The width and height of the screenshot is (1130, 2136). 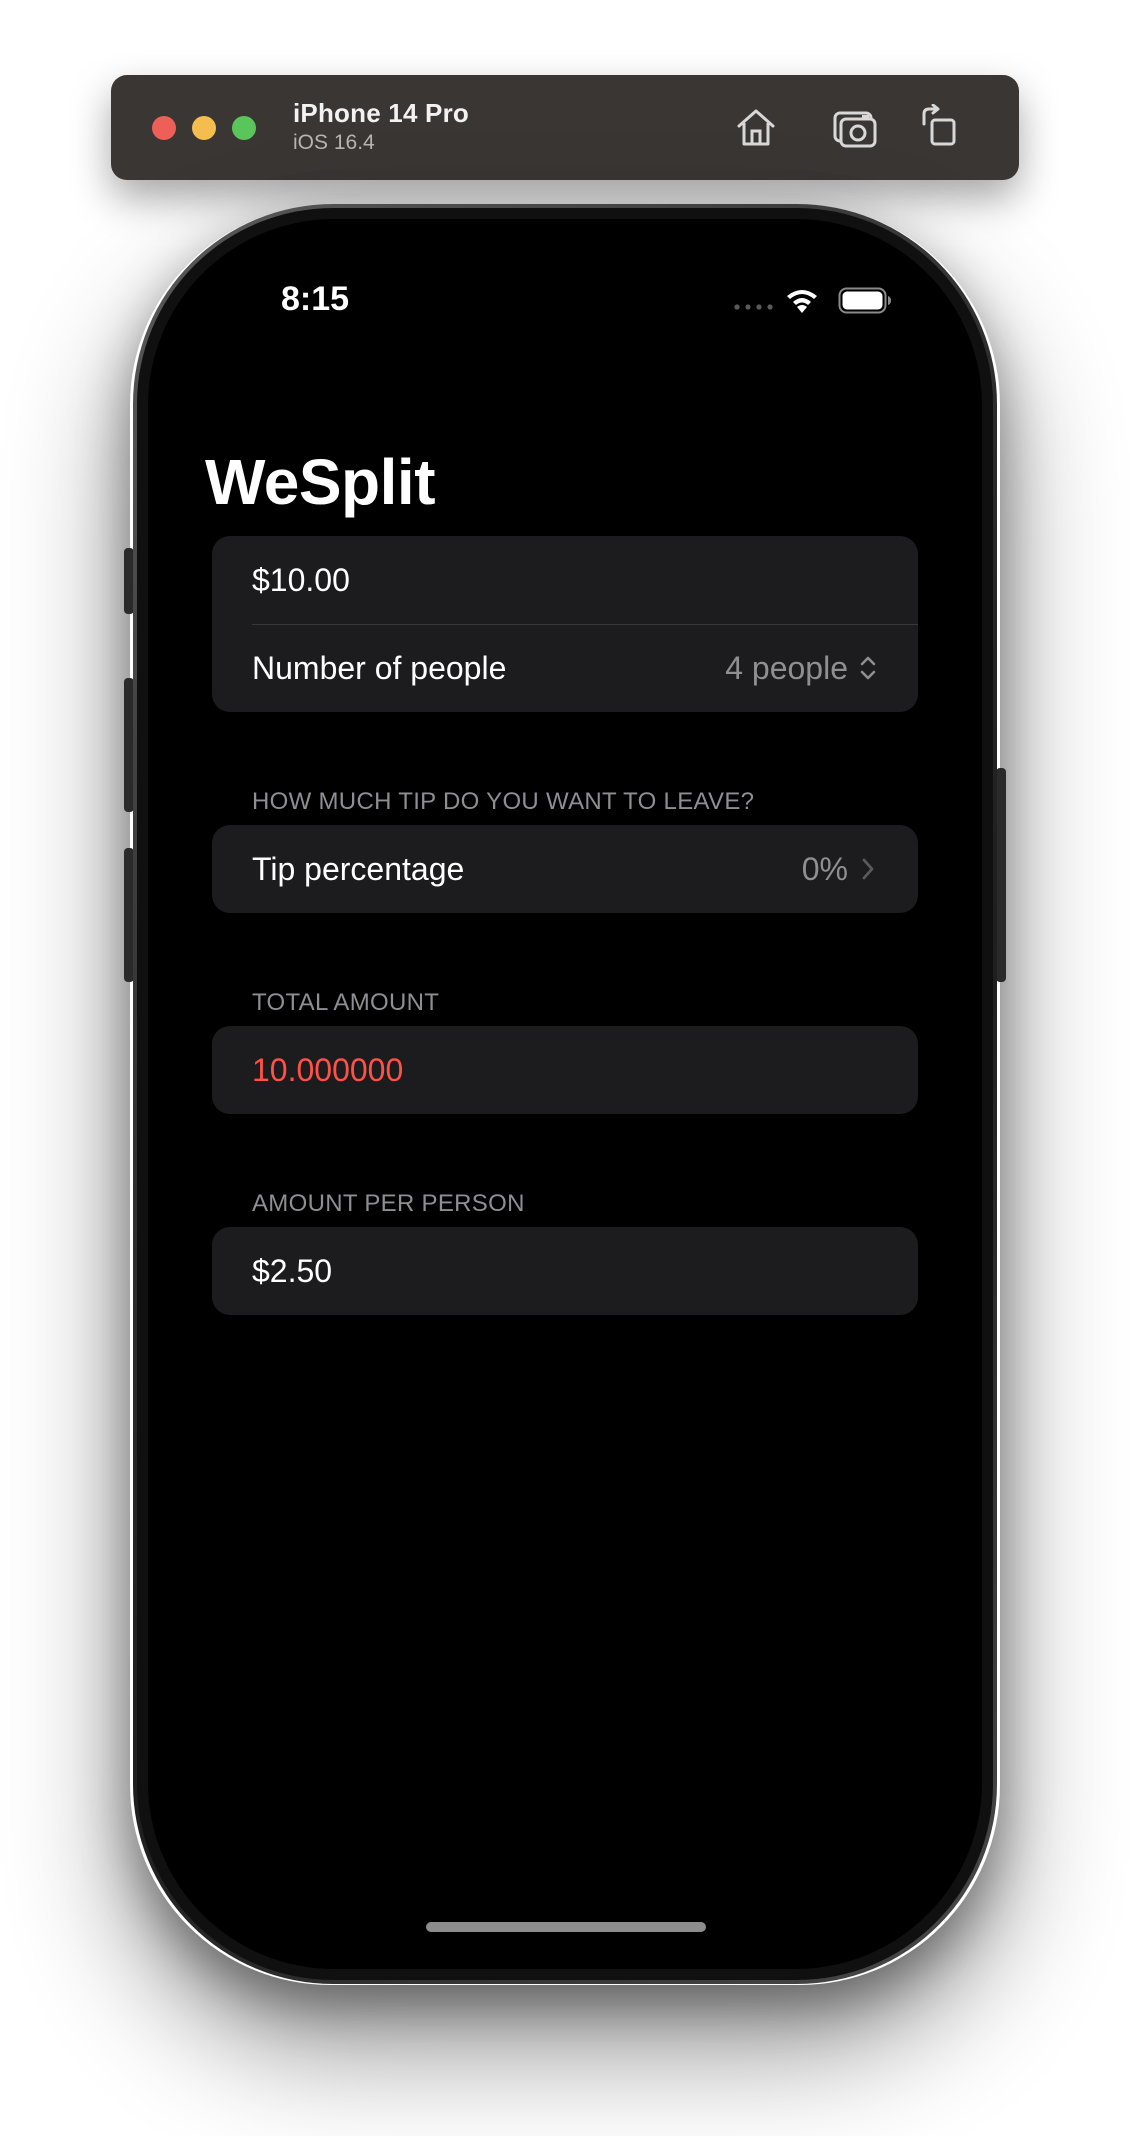 I want to click on tip-percentage-row: Tip percentage 0%, so click(x=565, y=869).